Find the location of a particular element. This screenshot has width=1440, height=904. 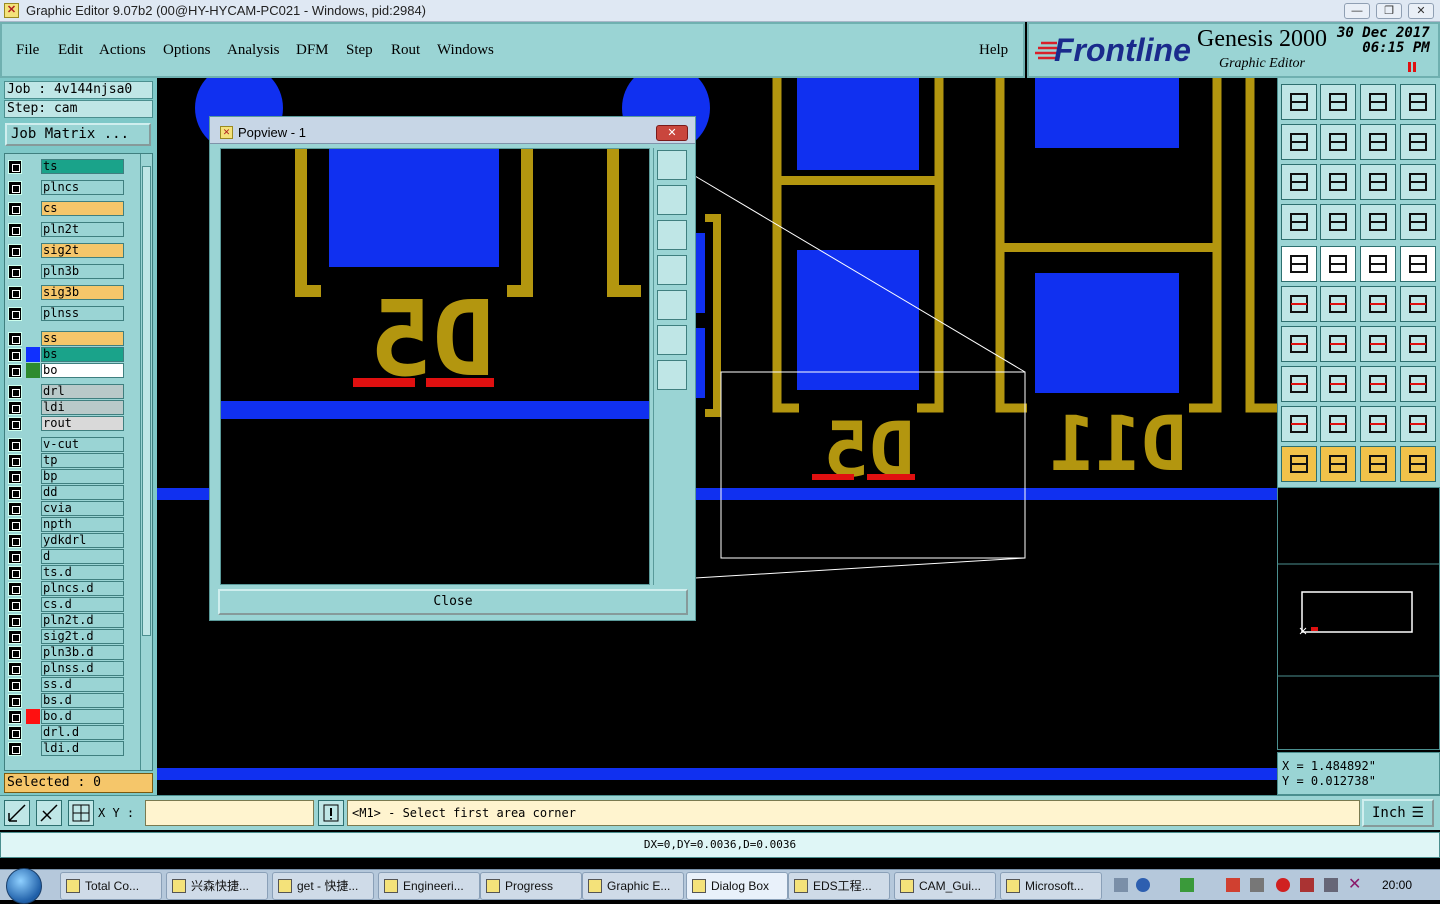

keyboard-icon is located at coordinates (1121, 885).